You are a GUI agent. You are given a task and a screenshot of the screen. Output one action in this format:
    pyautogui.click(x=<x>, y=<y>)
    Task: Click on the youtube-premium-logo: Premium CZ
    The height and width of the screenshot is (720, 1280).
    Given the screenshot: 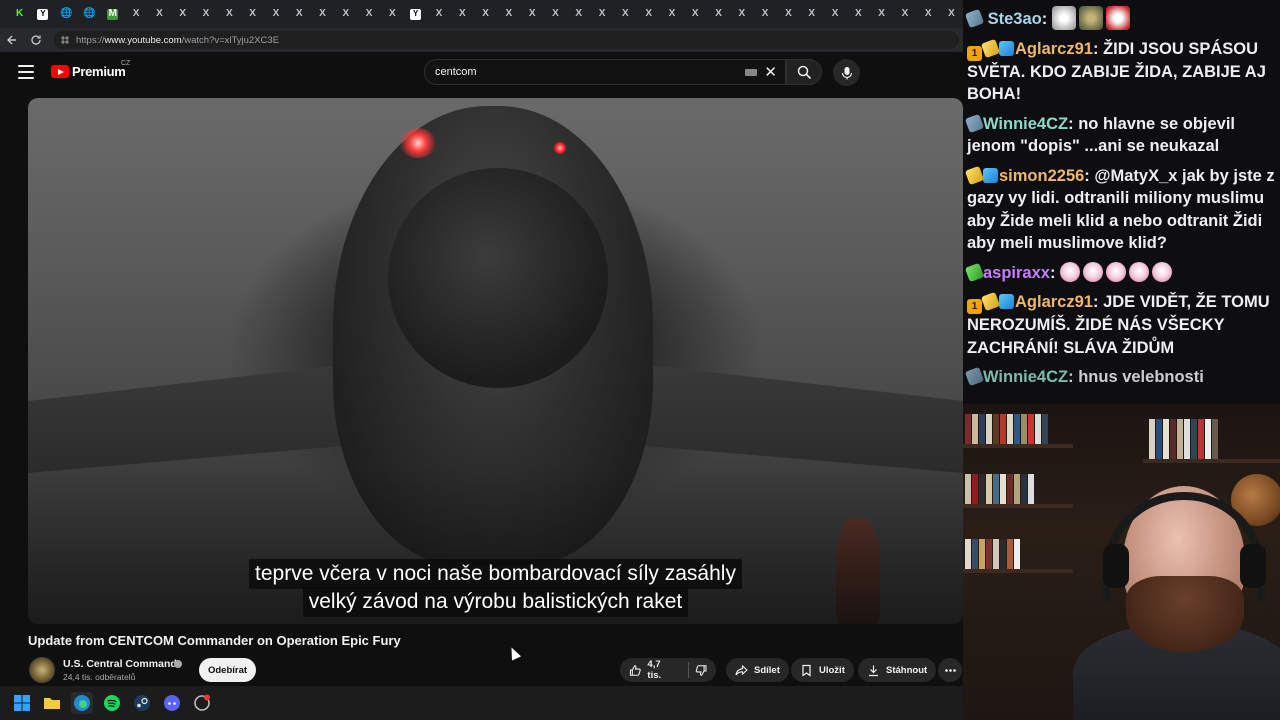 What is the action you would take?
    pyautogui.click(x=90, y=69)
    